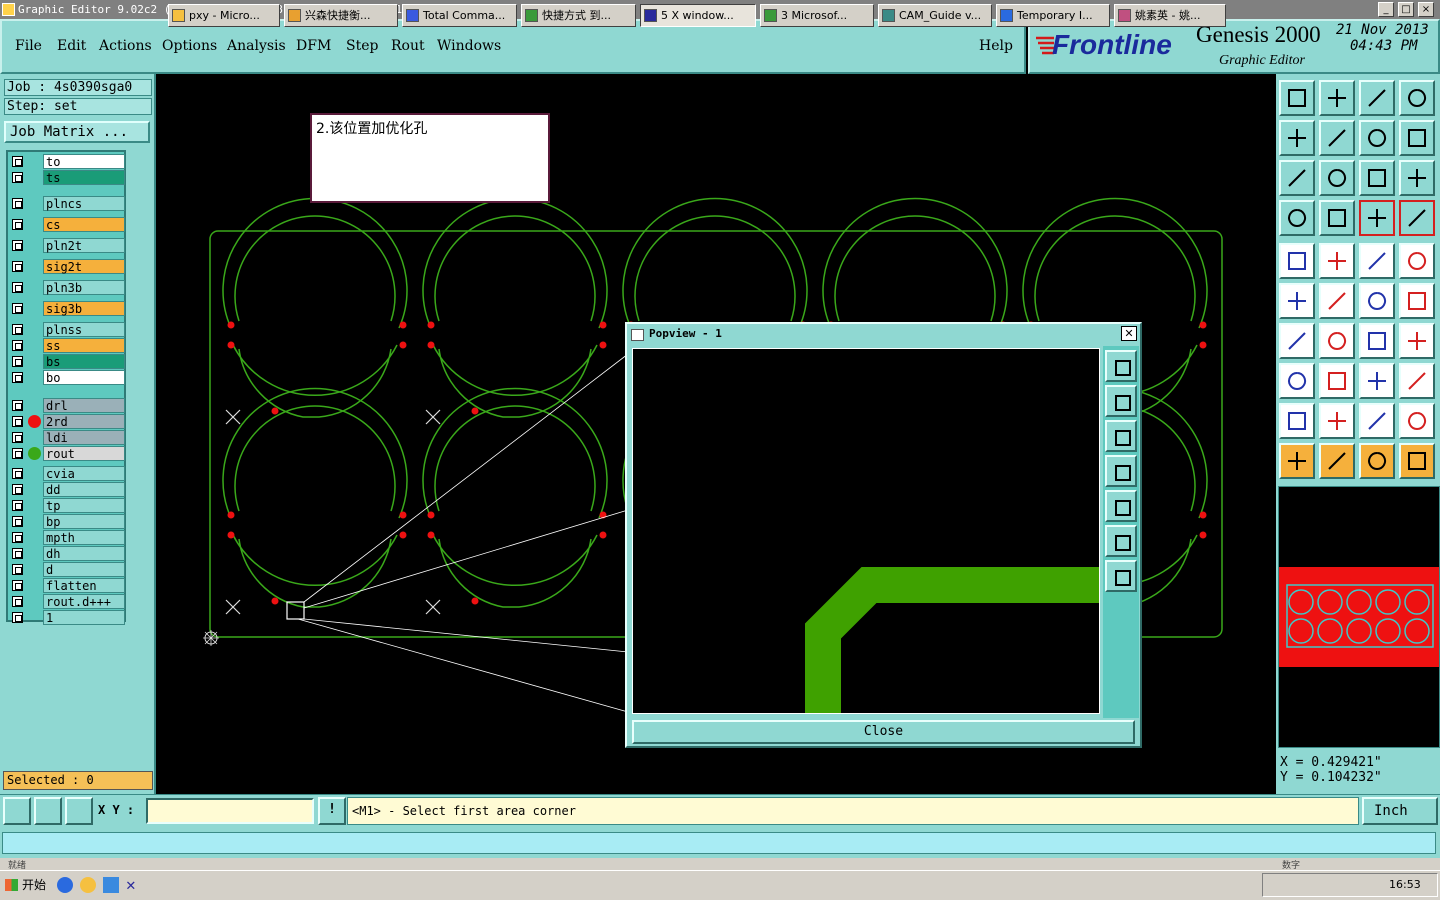  Describe the element at coordinates (1417, 381) in the screenshot. I see `shape-icon` at that location.